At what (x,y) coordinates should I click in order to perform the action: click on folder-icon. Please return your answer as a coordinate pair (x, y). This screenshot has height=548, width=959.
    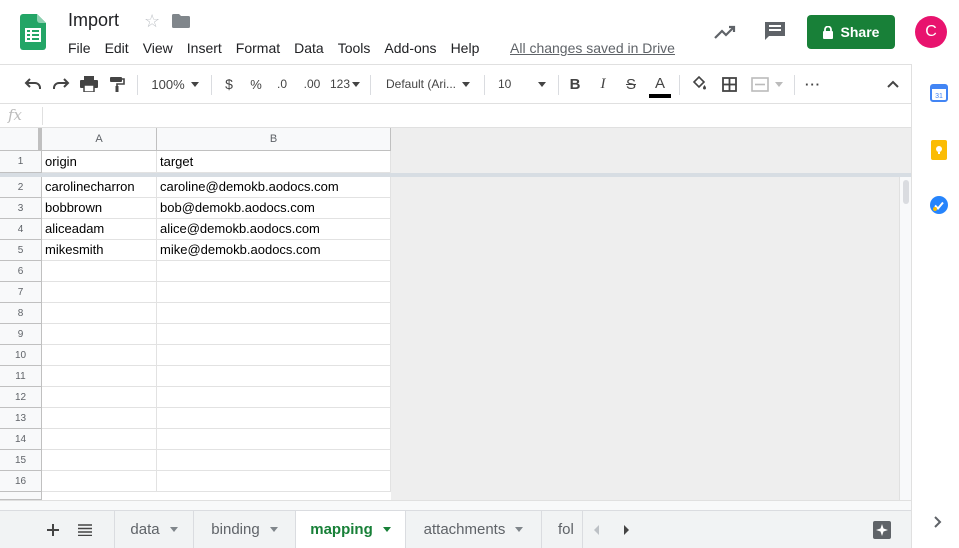
    Looking at the image, I should click on (181, 21).